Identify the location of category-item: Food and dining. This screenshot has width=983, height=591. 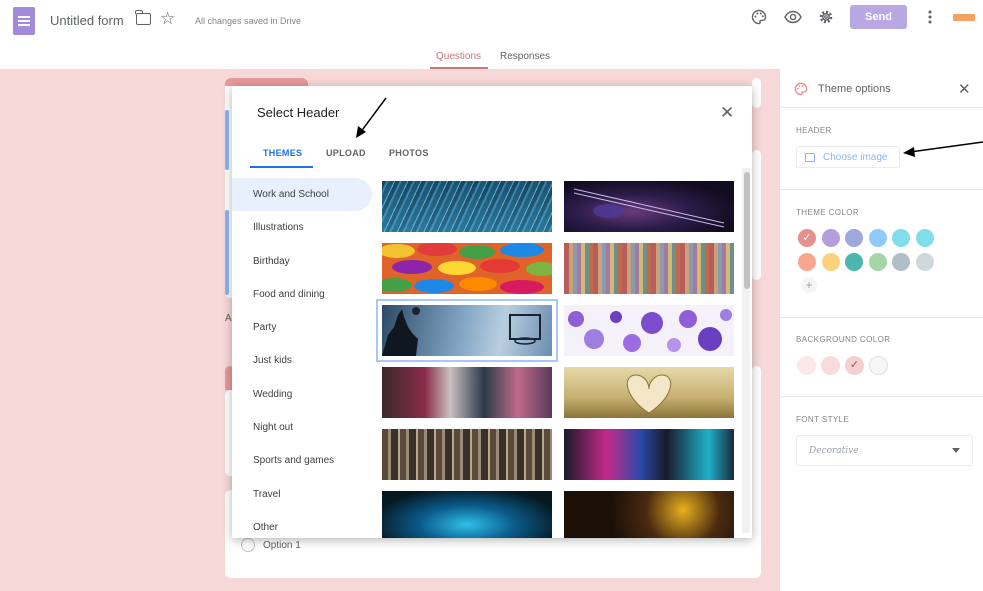
(302, 294).